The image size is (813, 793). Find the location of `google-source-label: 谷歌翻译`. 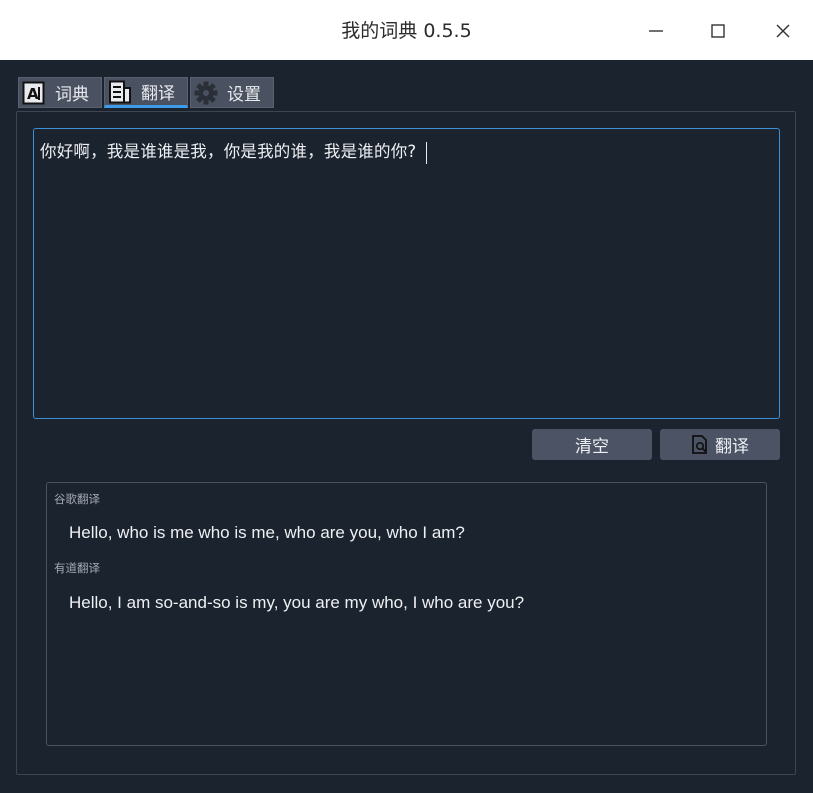

google-source-label: 谷歌翻译 is located at coordinates (77, 499).